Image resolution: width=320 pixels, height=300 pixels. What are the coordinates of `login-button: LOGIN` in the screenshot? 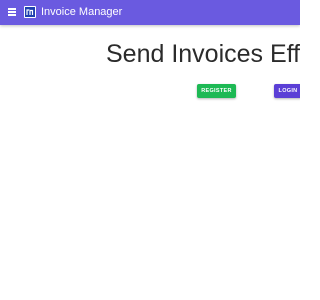 It's located at (287, 91).